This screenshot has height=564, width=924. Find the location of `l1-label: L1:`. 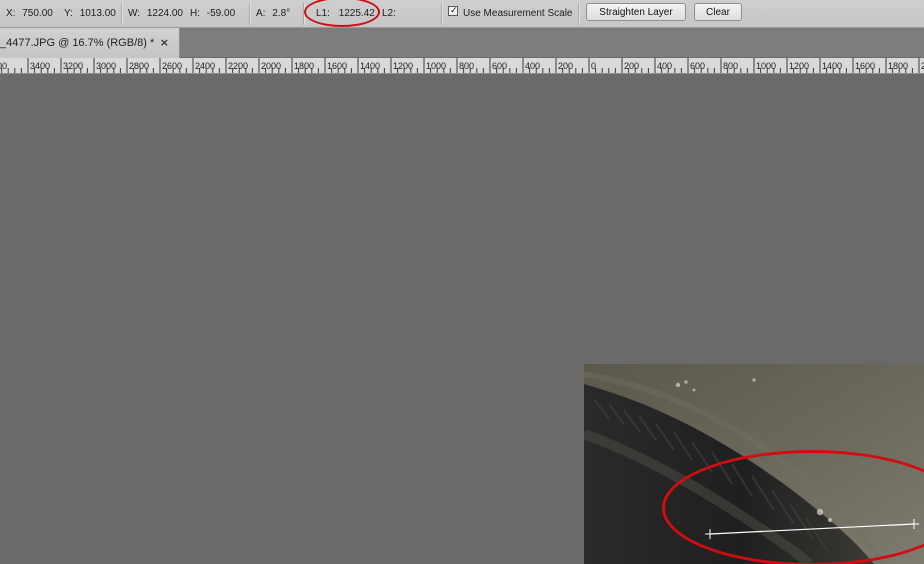

l1-label: L1: is located at coordinates (323, 13).